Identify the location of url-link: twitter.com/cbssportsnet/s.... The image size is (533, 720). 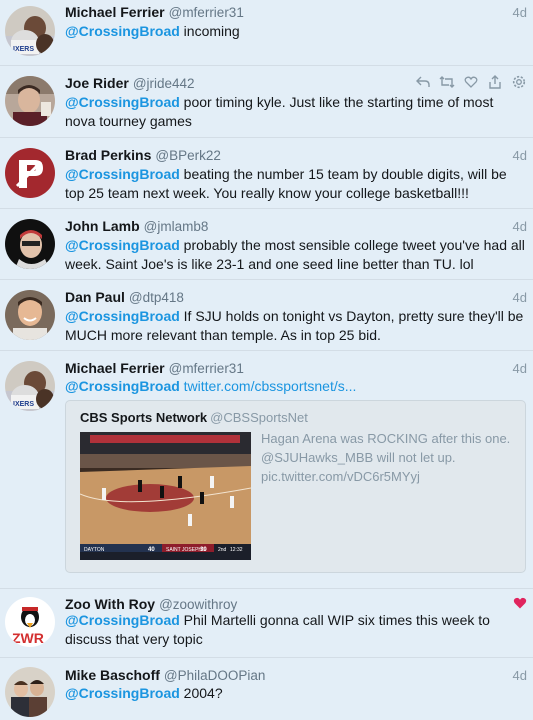
(270, 386).